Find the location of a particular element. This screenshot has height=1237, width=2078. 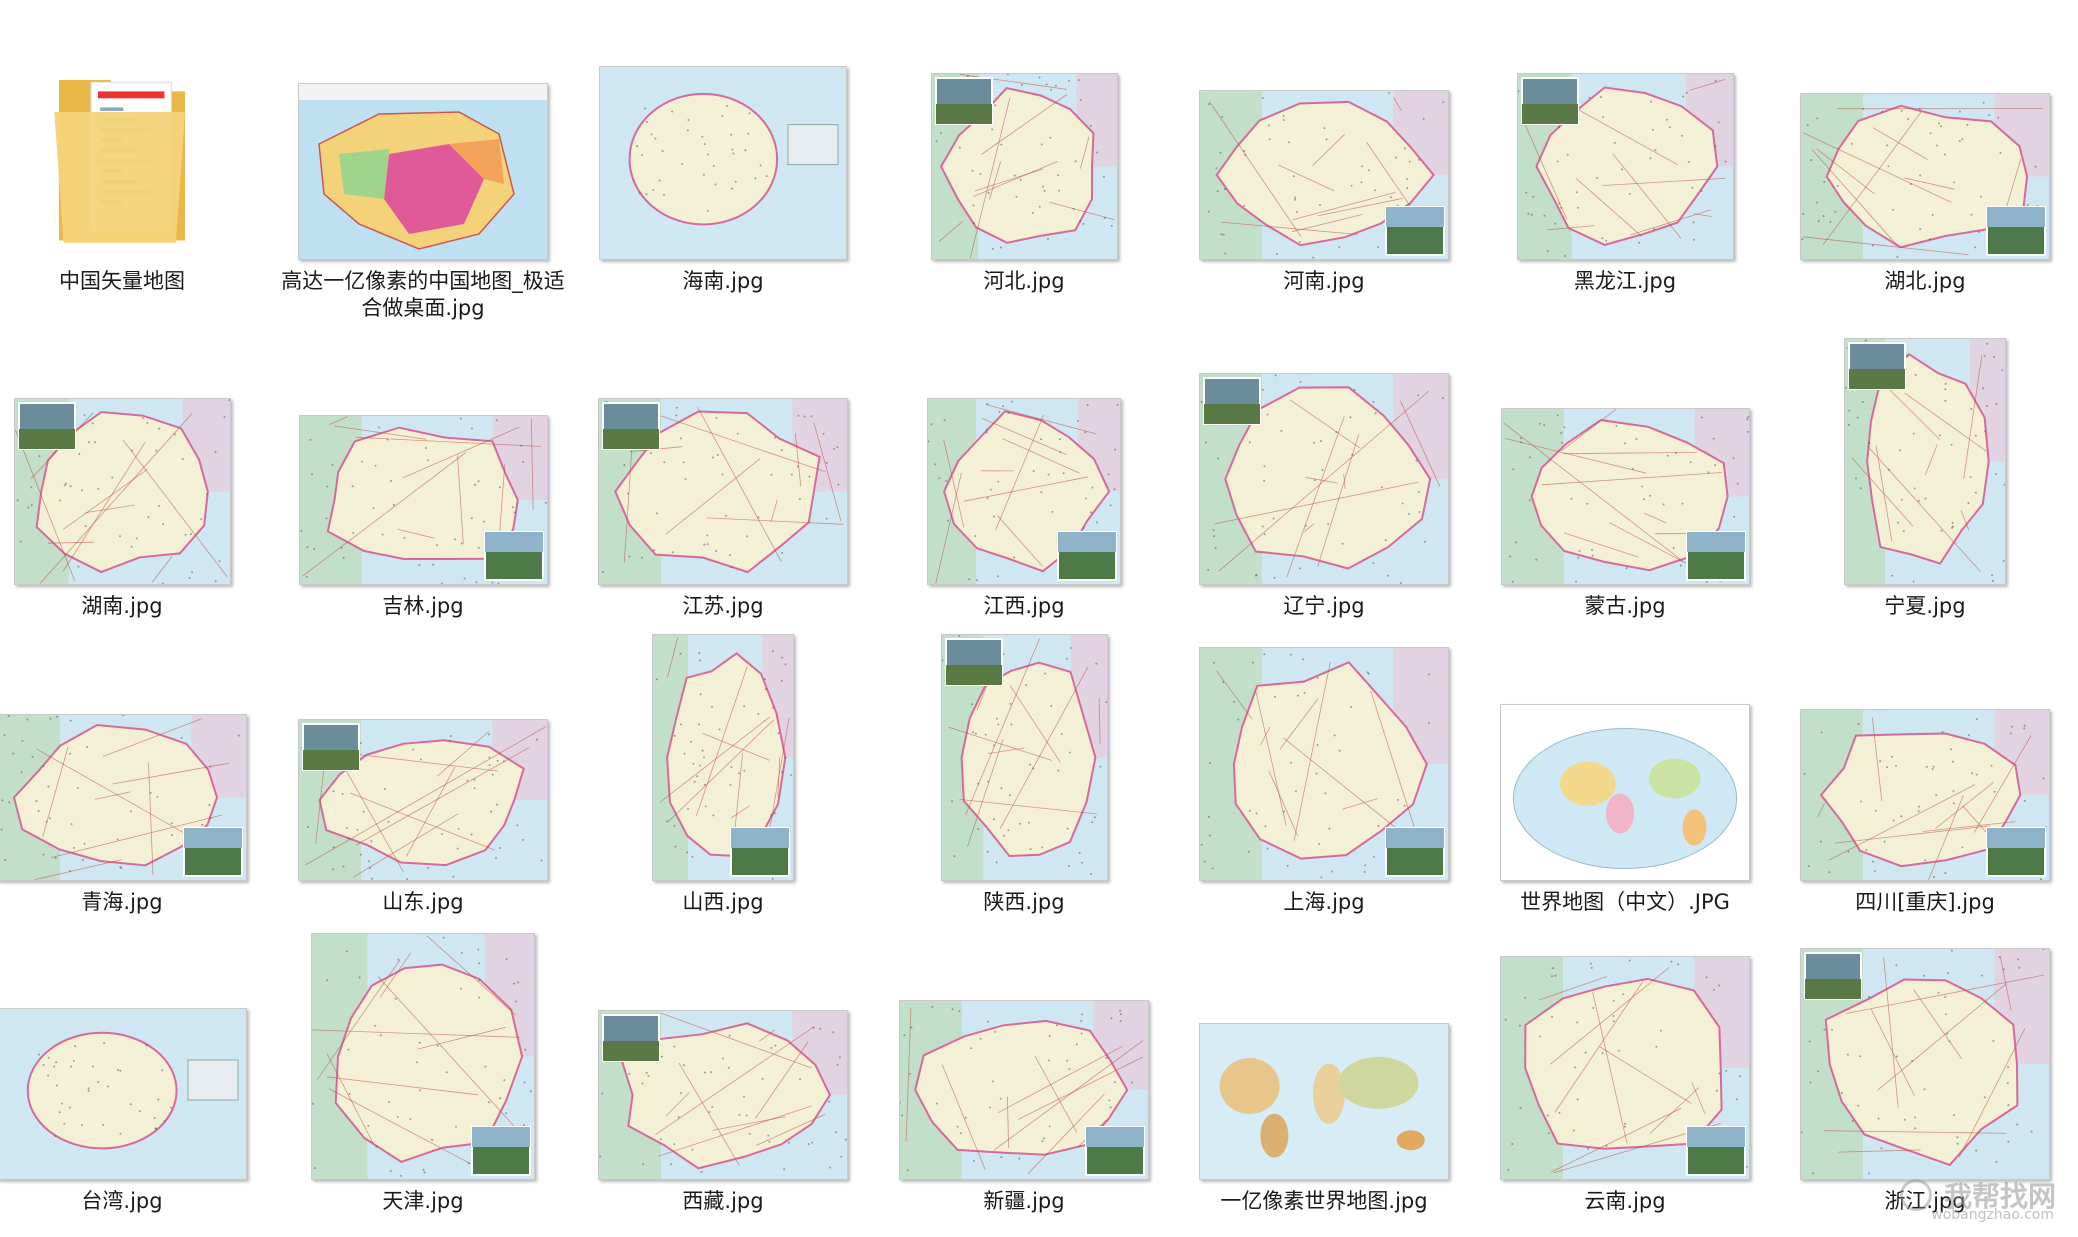

file-item: 湖南.jpg is located at coordinates (135, 472).